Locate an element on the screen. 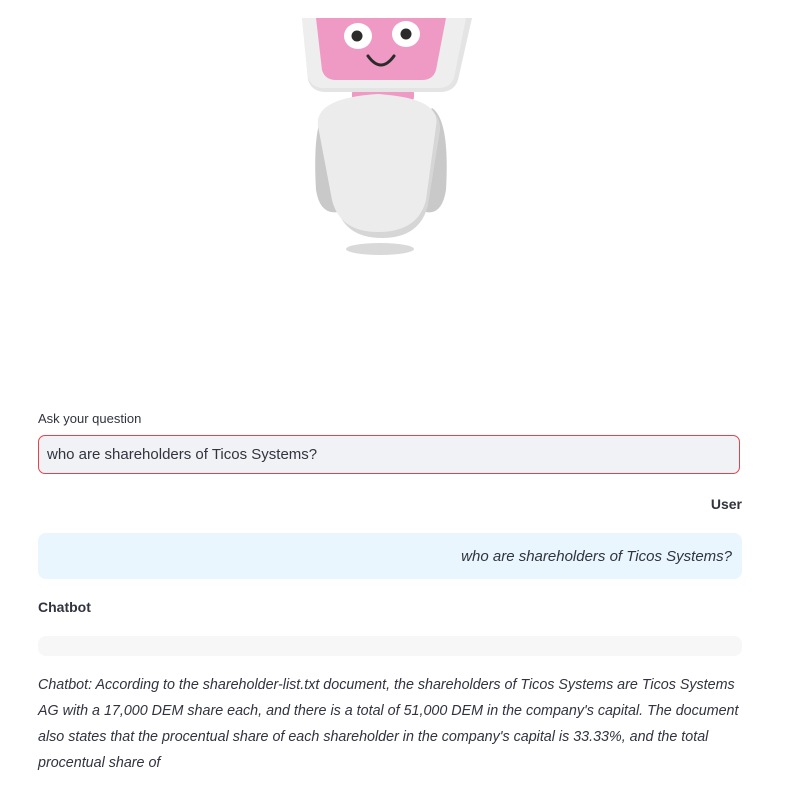 The width and height of the screenshot is (792, 804). bot-message-bubble is located at coordinates (390, 646).